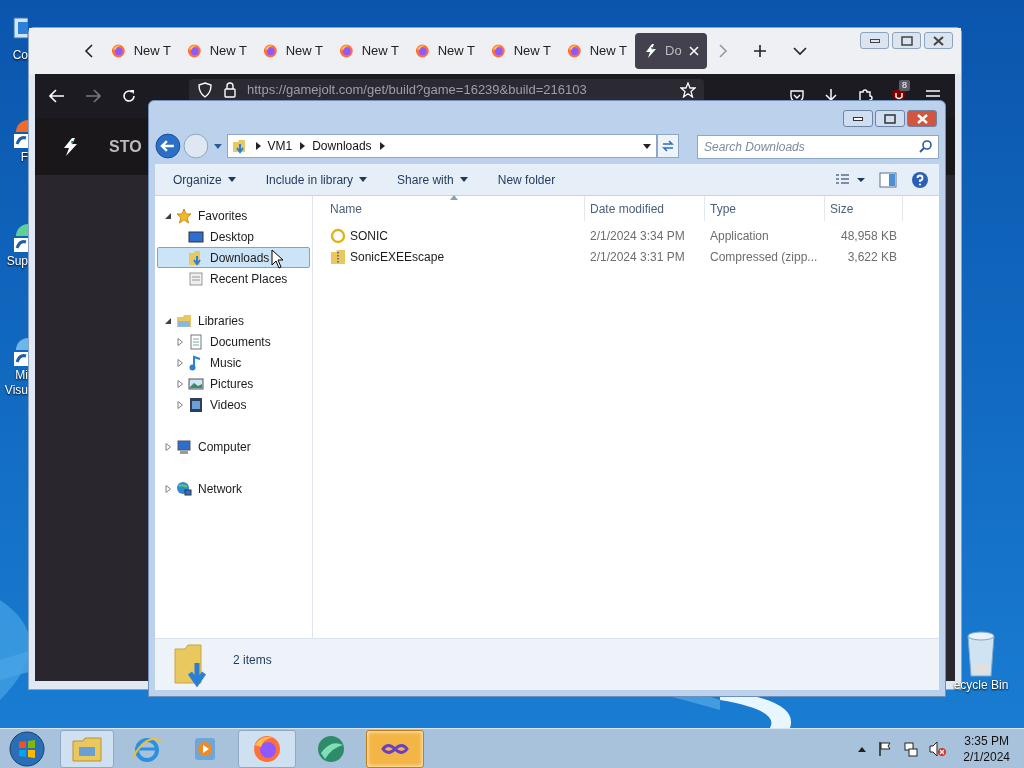 This screenshot has height=768, width=1024. What do you see at coordinates (233, 215) in the screenshot?
I see `nav-item: Favorites` at bounding box center [233, 215].